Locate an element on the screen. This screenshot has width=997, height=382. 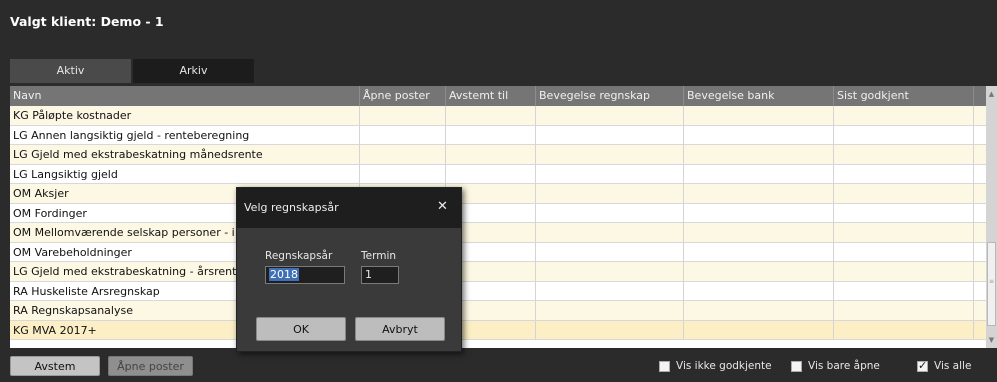
table-row: OM Fordinger is located at coordinates (498, 213).